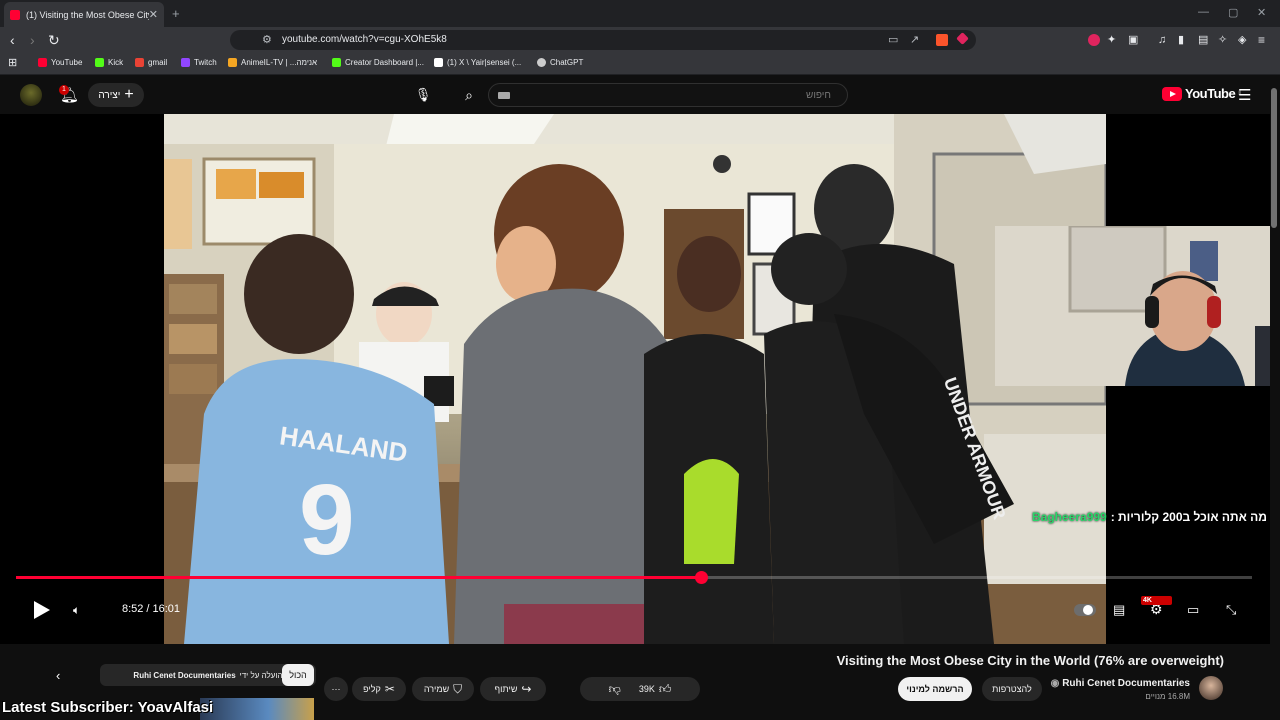 The width and height of the screenshot is (1280, 720). Describe the element at coordinates (935, 689) in the screenshot. I see `subscribe-button: הרשמה למינוי` at that location.